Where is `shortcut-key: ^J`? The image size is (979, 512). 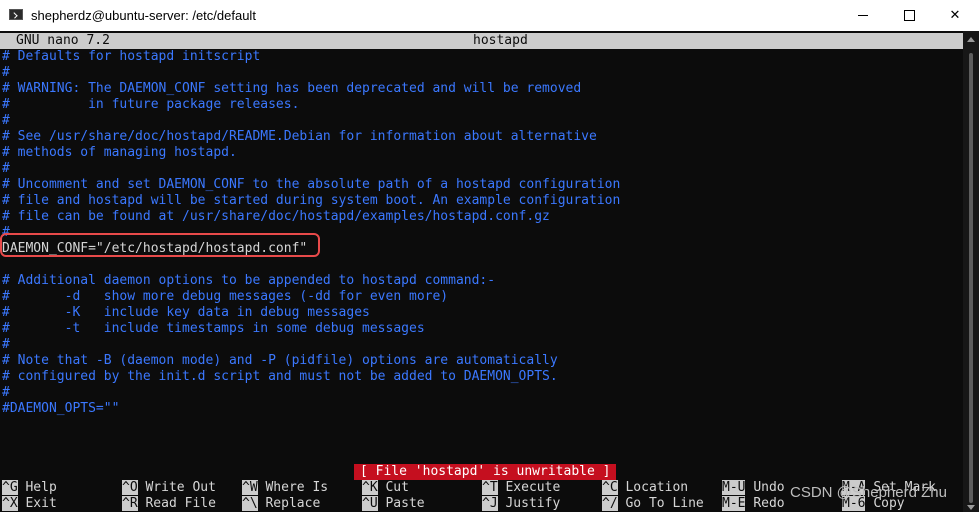 shortcut-key: ^J is located at coordinates (490, 503).